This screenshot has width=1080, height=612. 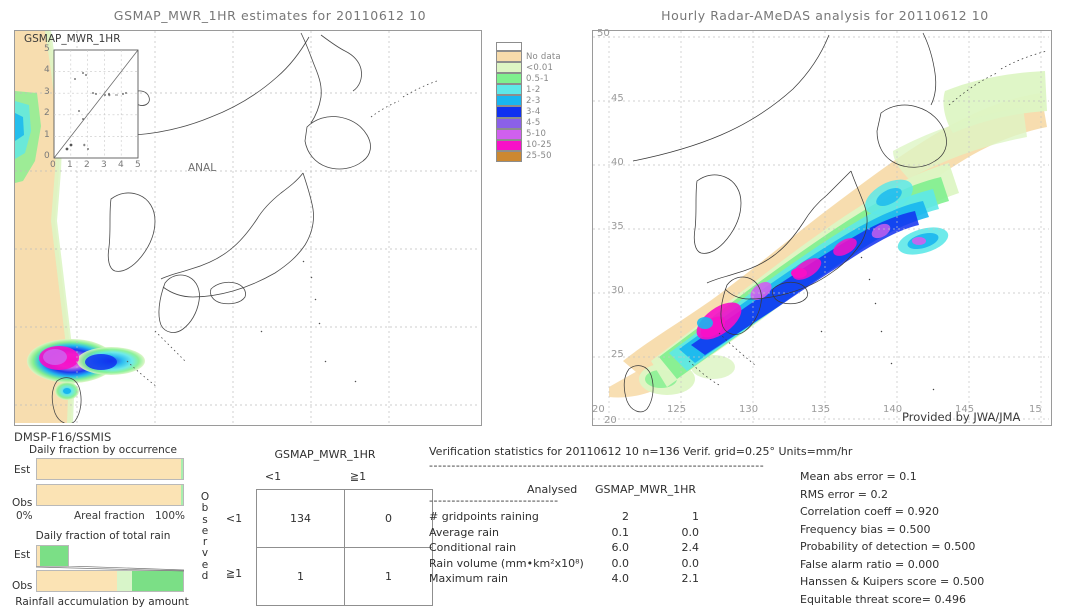 I want to click on total-rain-row-label-obs: Obs, so click(x=22, y=586).